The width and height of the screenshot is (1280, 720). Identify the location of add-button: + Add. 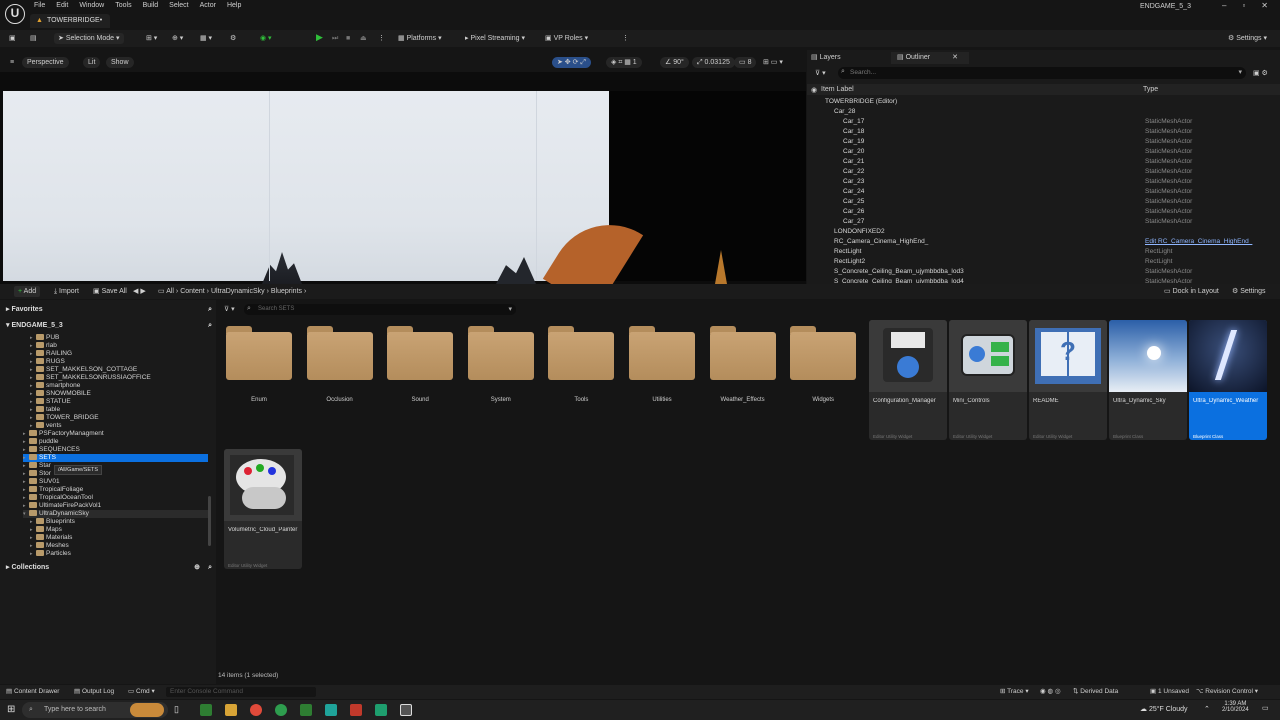
(27, 291).